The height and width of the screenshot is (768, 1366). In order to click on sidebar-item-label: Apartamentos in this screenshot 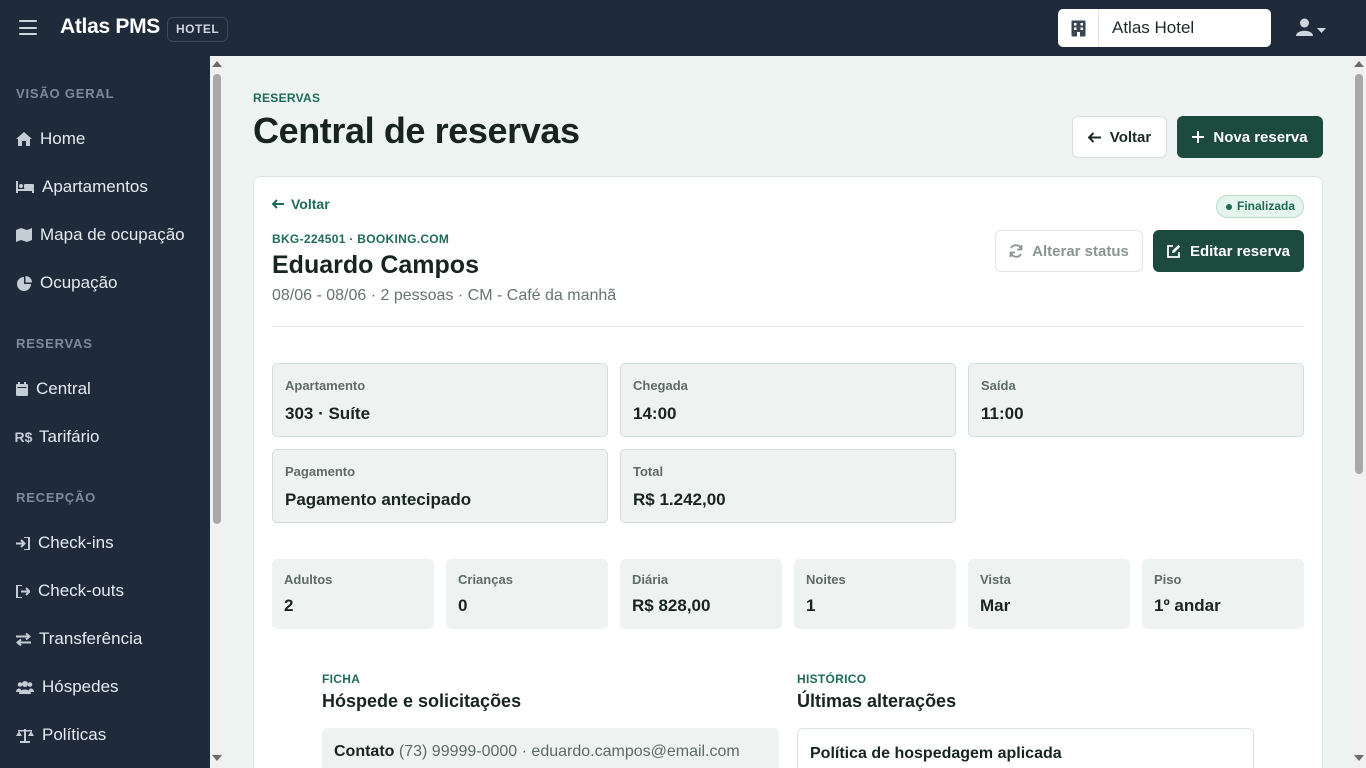, I will do `click(95, 186)`.